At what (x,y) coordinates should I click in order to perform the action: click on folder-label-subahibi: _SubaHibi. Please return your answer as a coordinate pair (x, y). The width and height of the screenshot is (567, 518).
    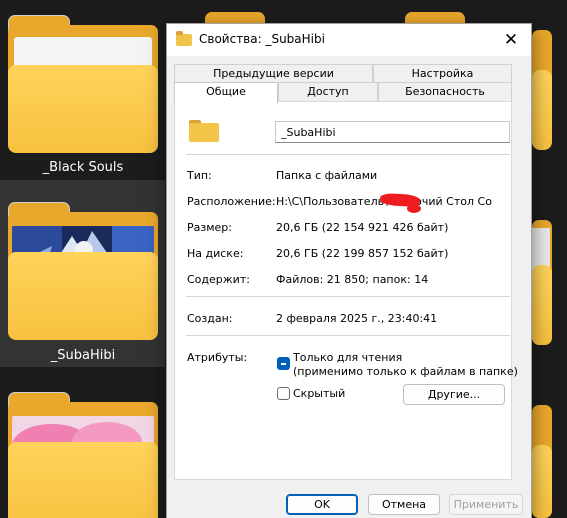
    Looking at the image, I should click on (83, 355).